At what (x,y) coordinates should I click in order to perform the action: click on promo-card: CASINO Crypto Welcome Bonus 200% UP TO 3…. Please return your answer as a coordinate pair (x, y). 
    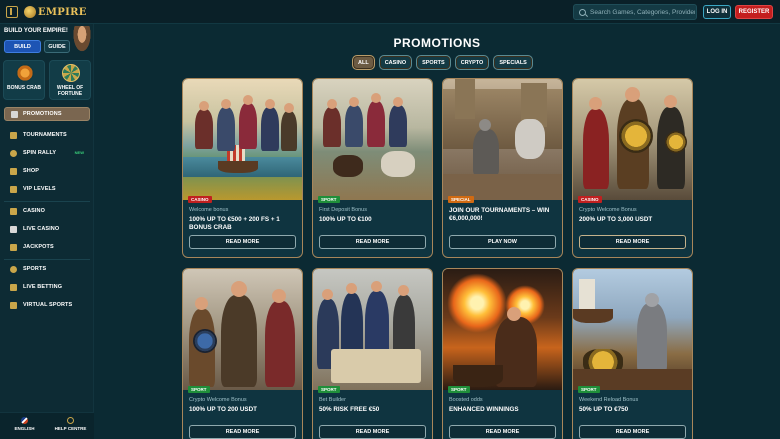
    Looking at the image, I should click on (632, 168).